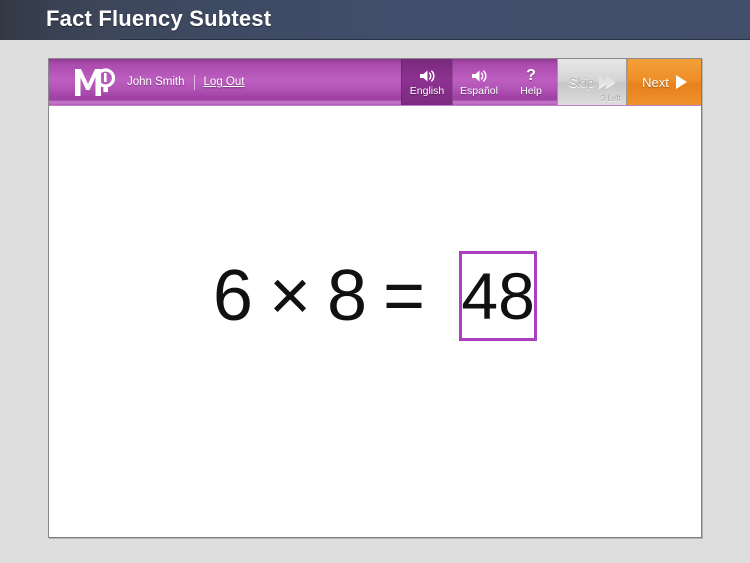  What do you see at coordinates (347, 296) in the screenshot?
I see `operand-right: 8` at bounding box center [347, 296].